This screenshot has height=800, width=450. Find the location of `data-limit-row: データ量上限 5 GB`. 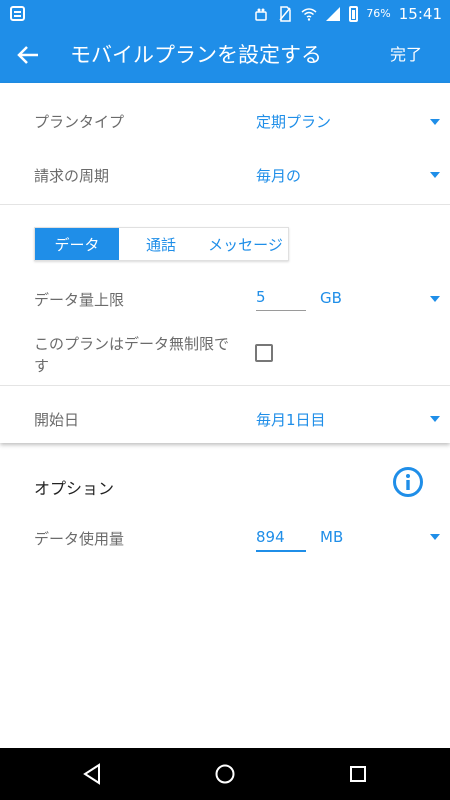

data-limit-row: データ量上限 5 GB is located at coordinates (225, 298).